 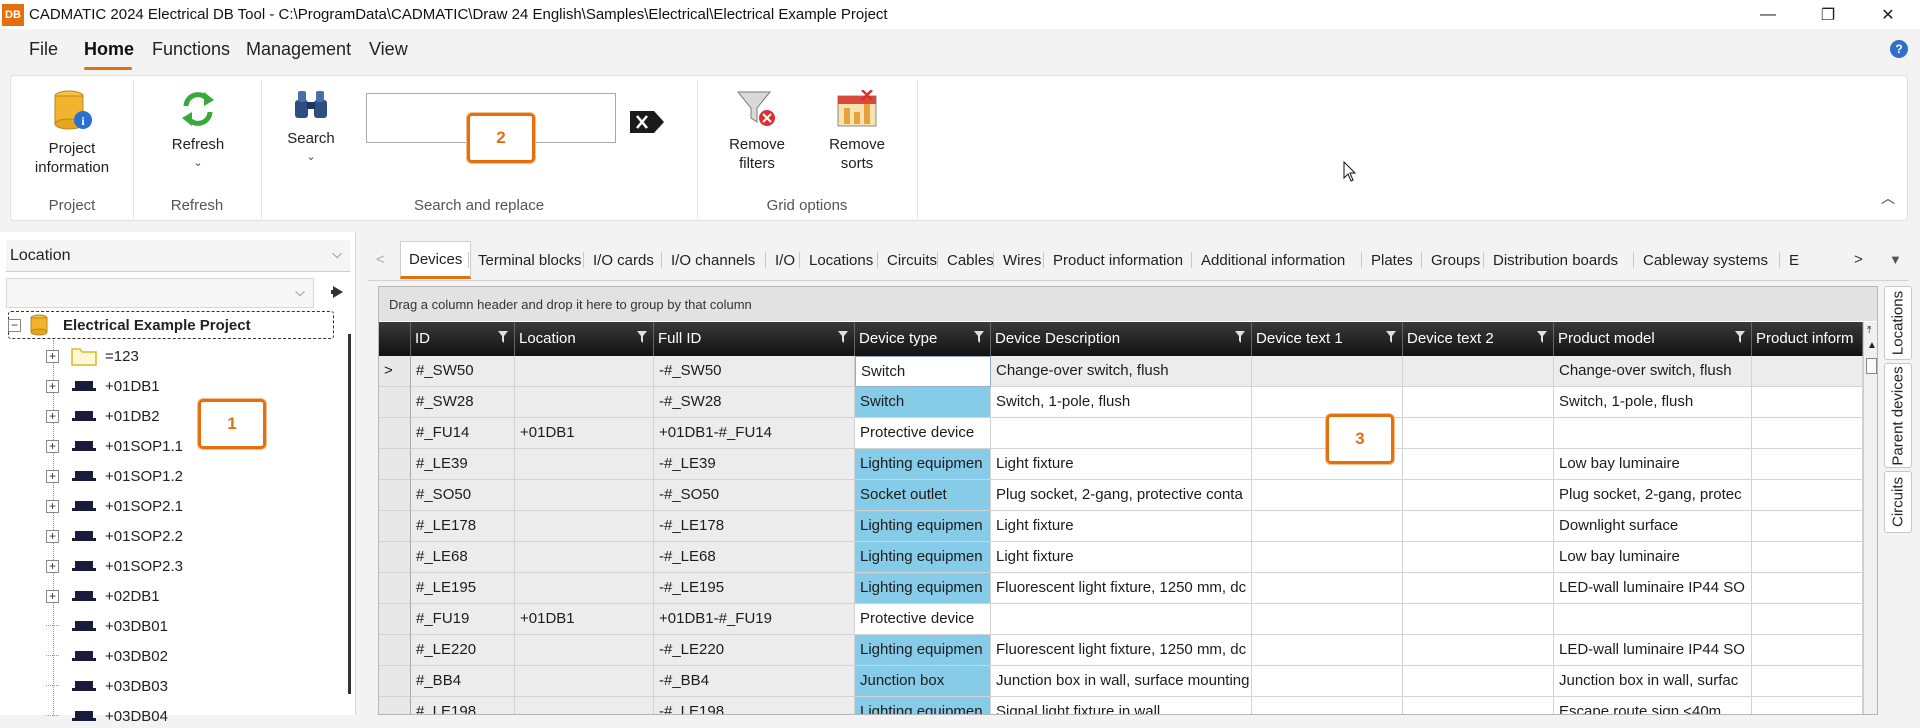 I want to click on tab-plates: Plates, so click(x=1392, y=260).